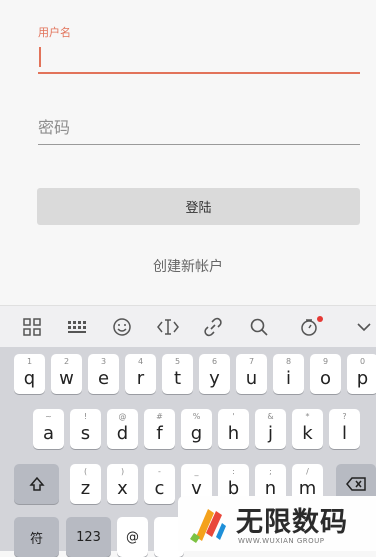  I want to click on sticker-icon, so click(310, 327).